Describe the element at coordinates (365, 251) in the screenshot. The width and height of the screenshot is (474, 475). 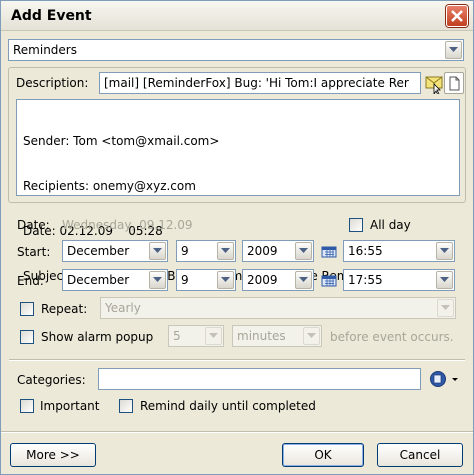
I see `start-time-value: 16:55` at that location.